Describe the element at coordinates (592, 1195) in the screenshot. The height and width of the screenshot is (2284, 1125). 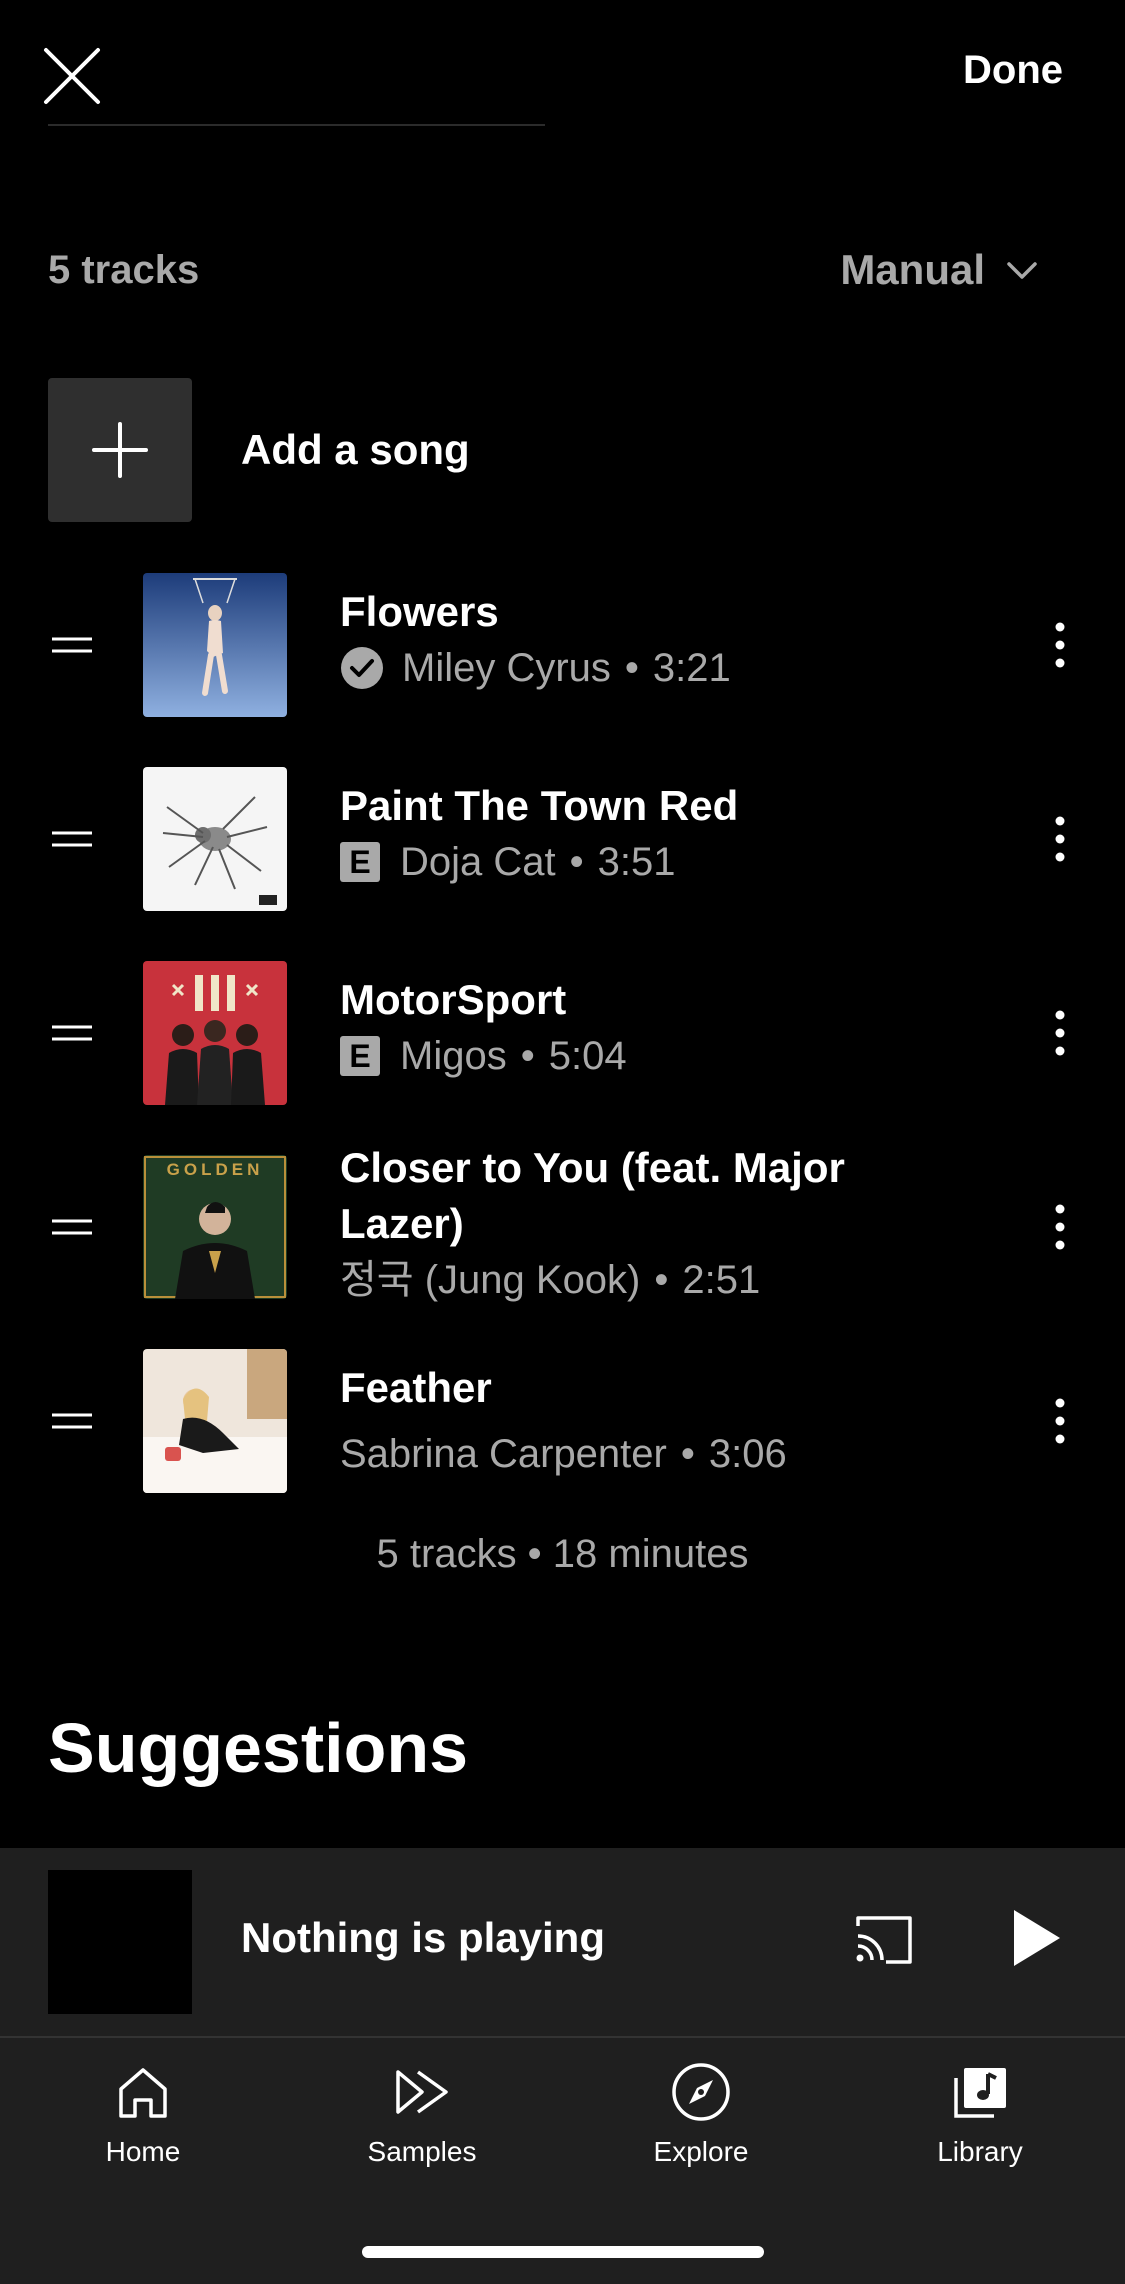
I see `track-title: Closer to You (feat. Major Lazer)` at that location.